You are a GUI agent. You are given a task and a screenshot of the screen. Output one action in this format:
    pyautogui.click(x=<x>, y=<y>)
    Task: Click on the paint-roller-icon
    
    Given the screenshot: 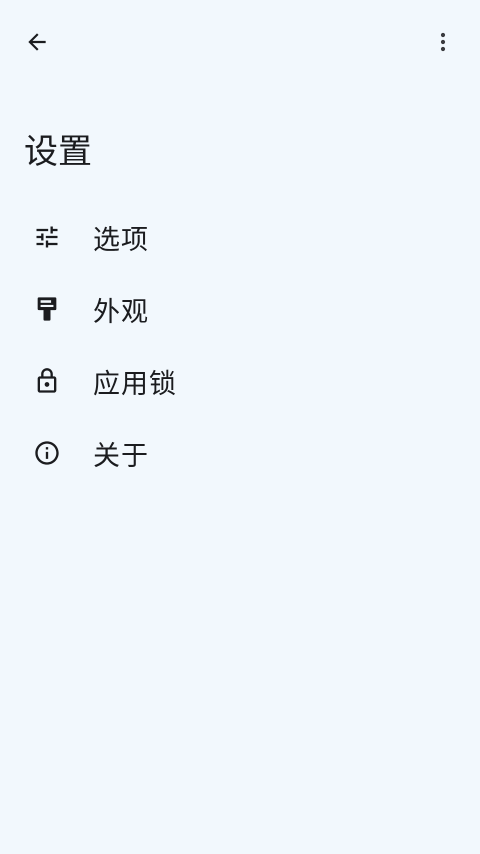 What is the action you would take?
    pyautogui.click(x=47, y=309)
    